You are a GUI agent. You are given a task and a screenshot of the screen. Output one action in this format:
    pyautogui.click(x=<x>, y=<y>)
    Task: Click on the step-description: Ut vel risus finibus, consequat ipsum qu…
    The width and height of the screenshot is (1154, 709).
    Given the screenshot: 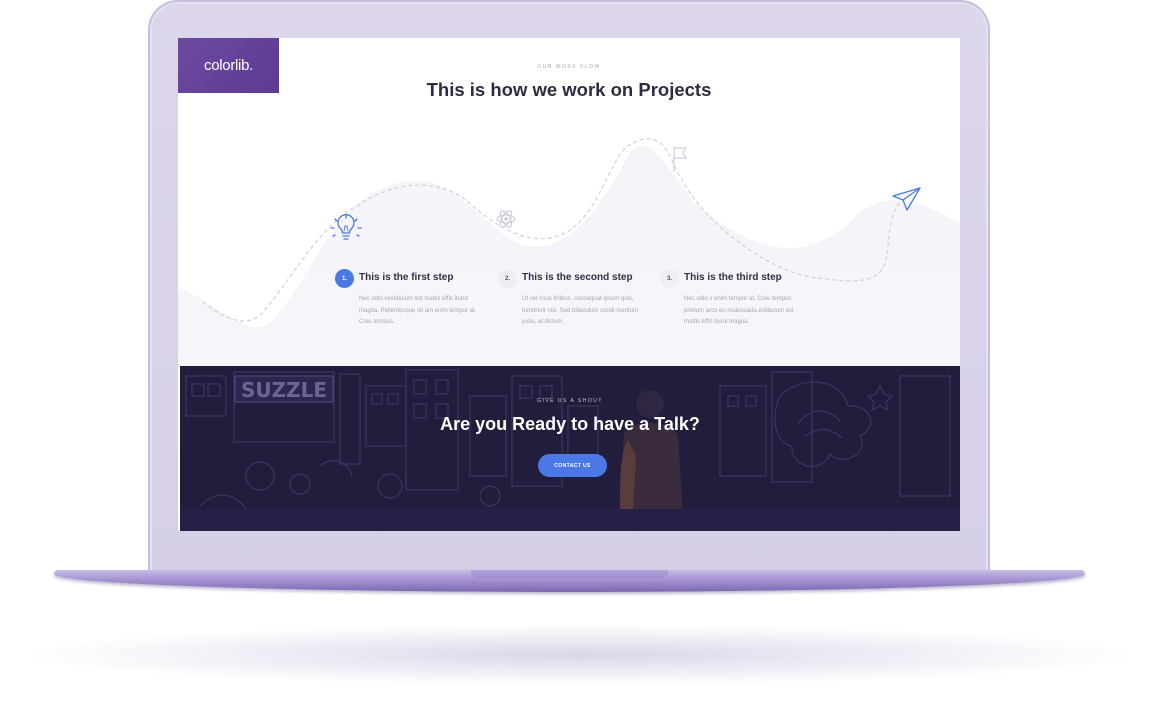 What is the action you would take?
    pyautogui.click(x=580, y=310)
    